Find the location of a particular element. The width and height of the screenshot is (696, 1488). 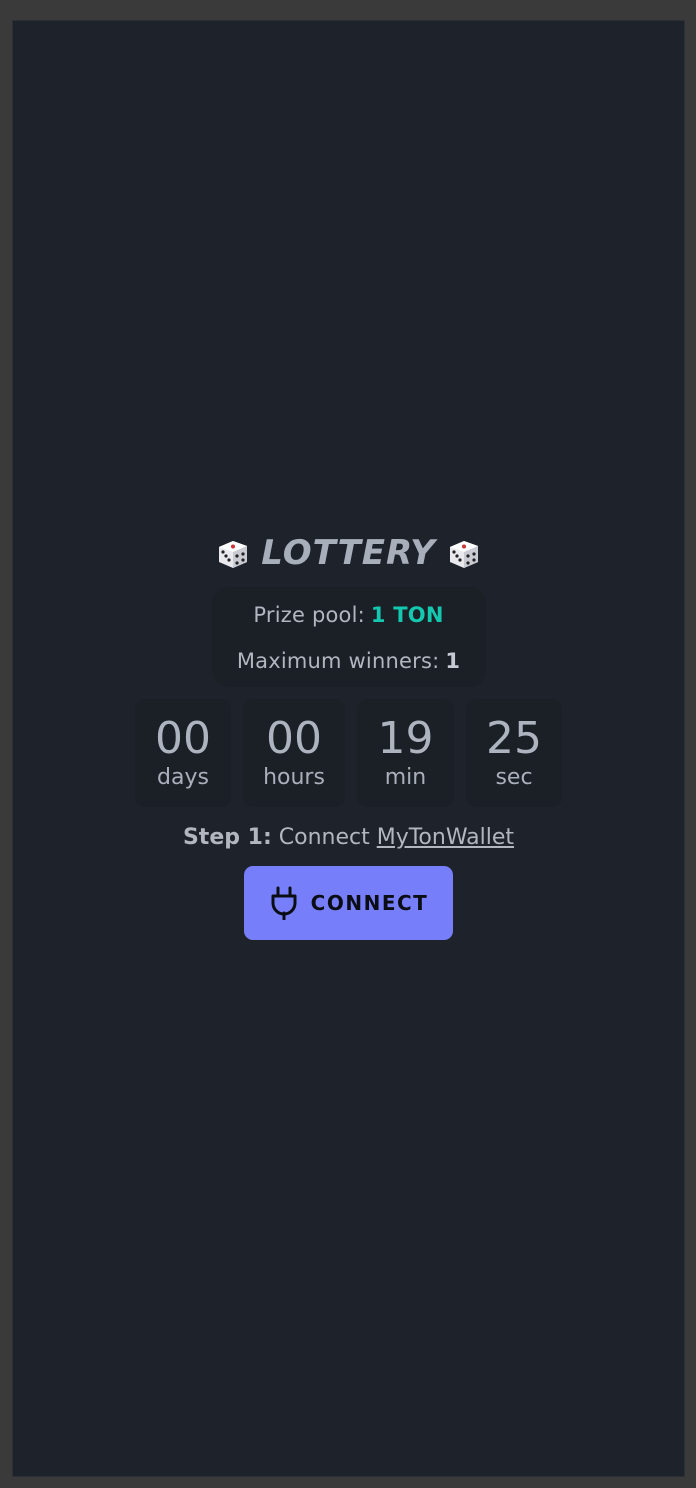

countdown-days: 00 days is located at coordinates (183, 753).